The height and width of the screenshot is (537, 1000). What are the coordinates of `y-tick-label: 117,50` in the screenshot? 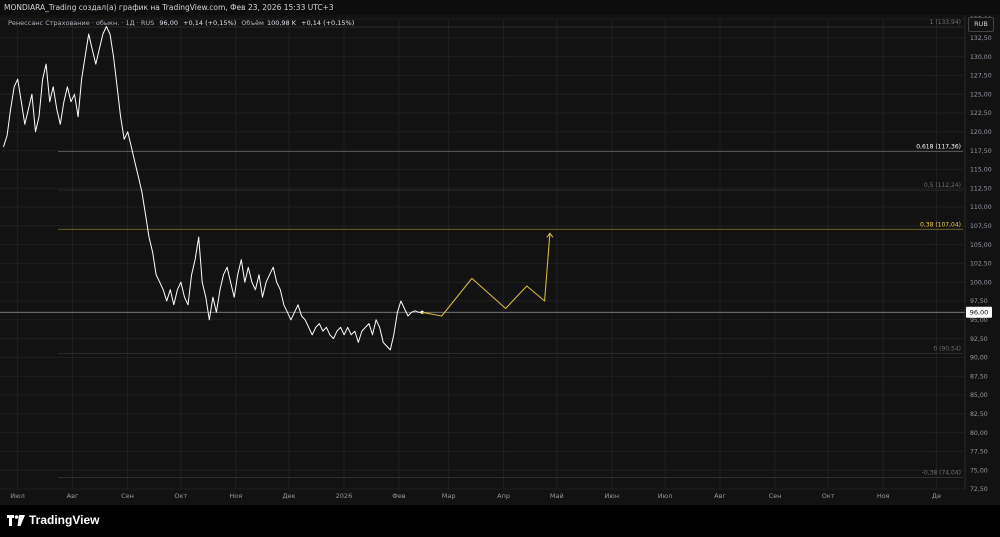 It's located at (981, 151).